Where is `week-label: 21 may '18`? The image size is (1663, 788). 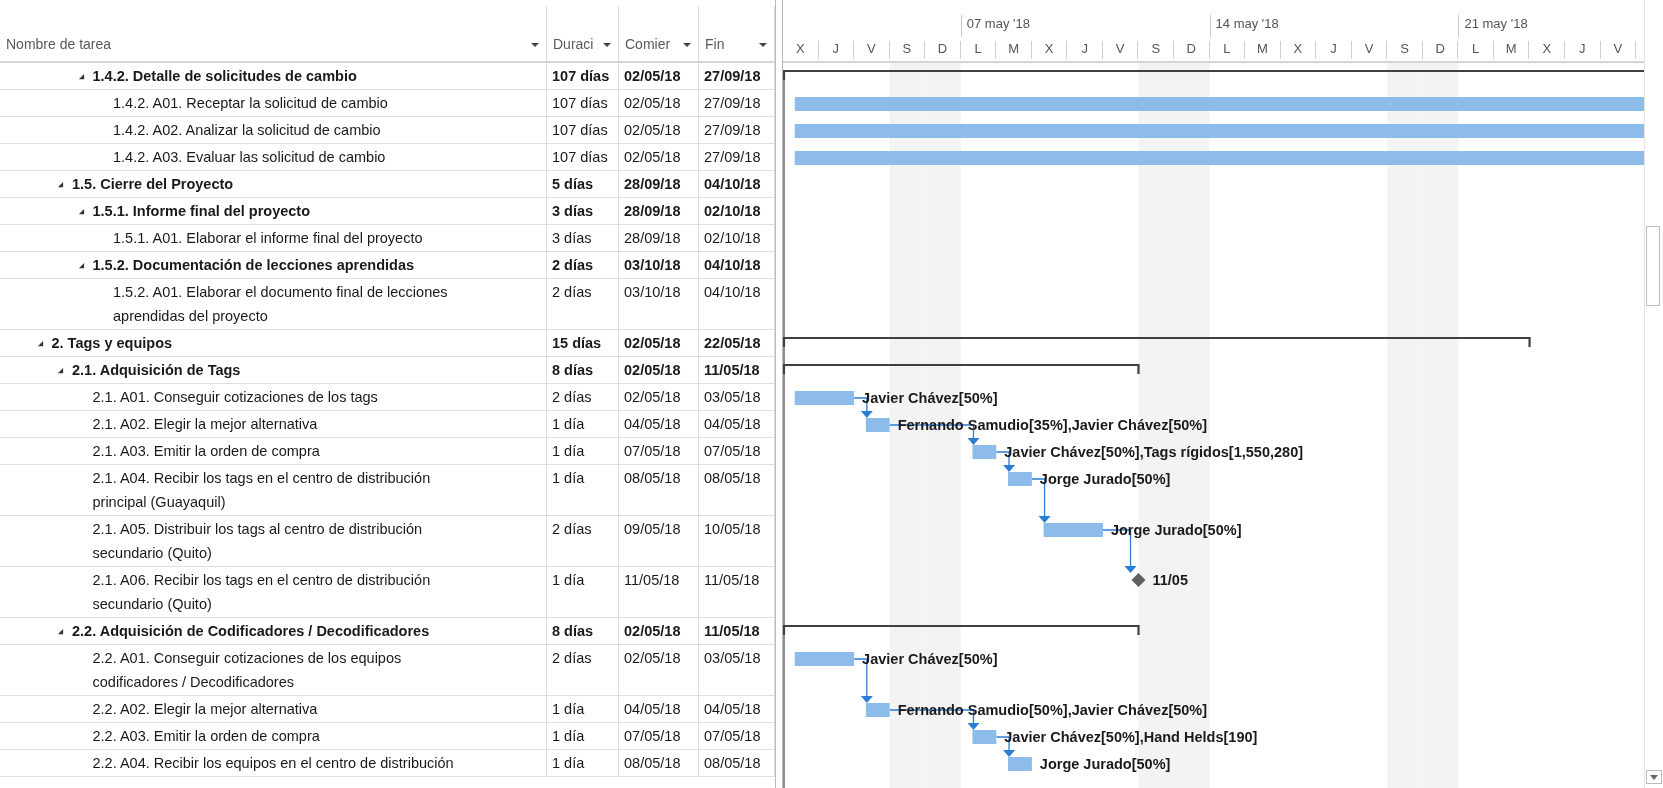 week-label: 21 may '18 is located at coordinates (1495, 23).